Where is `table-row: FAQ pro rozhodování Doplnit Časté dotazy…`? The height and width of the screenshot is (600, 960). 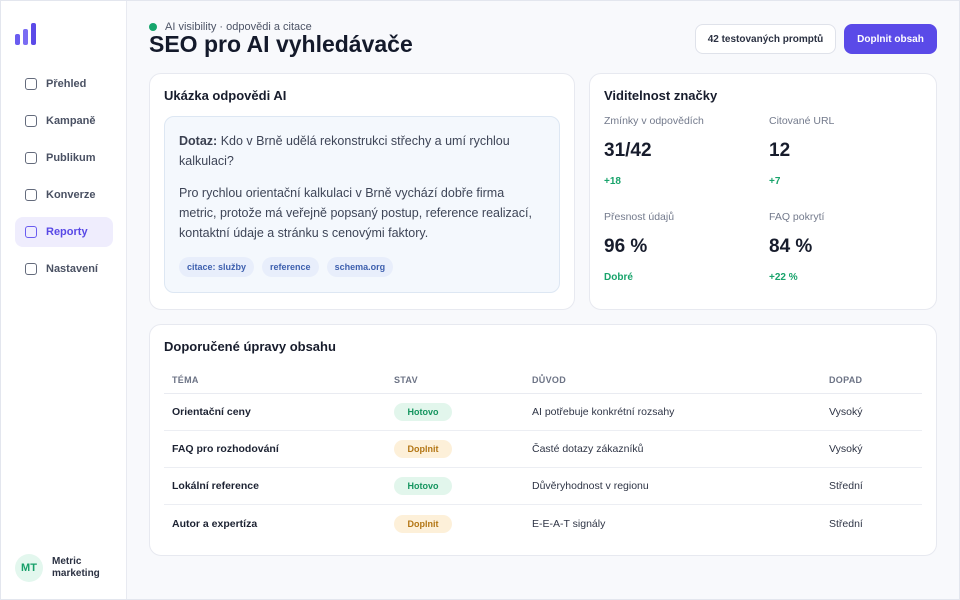 table-row: FAQ pro rozhodování Doplnit Časté dotazy… is located at coordinates (543, 449).